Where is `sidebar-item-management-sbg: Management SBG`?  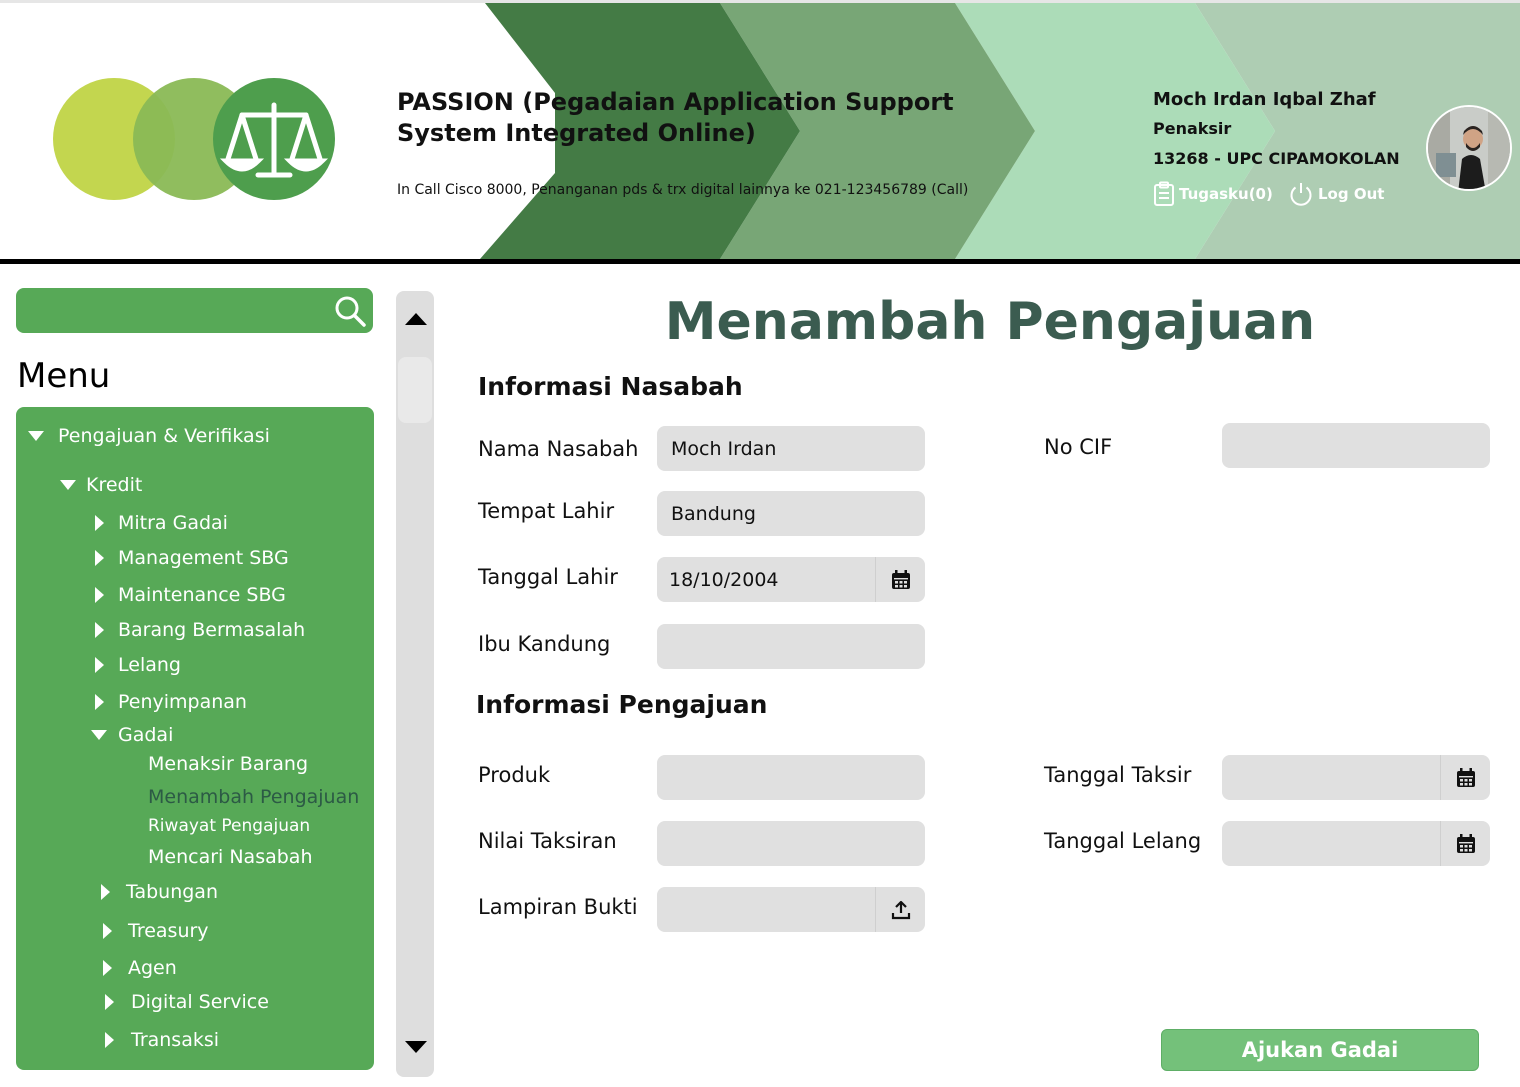
sidebar-item-management-sbg: Management SBG is located at coordinates (192, 558).